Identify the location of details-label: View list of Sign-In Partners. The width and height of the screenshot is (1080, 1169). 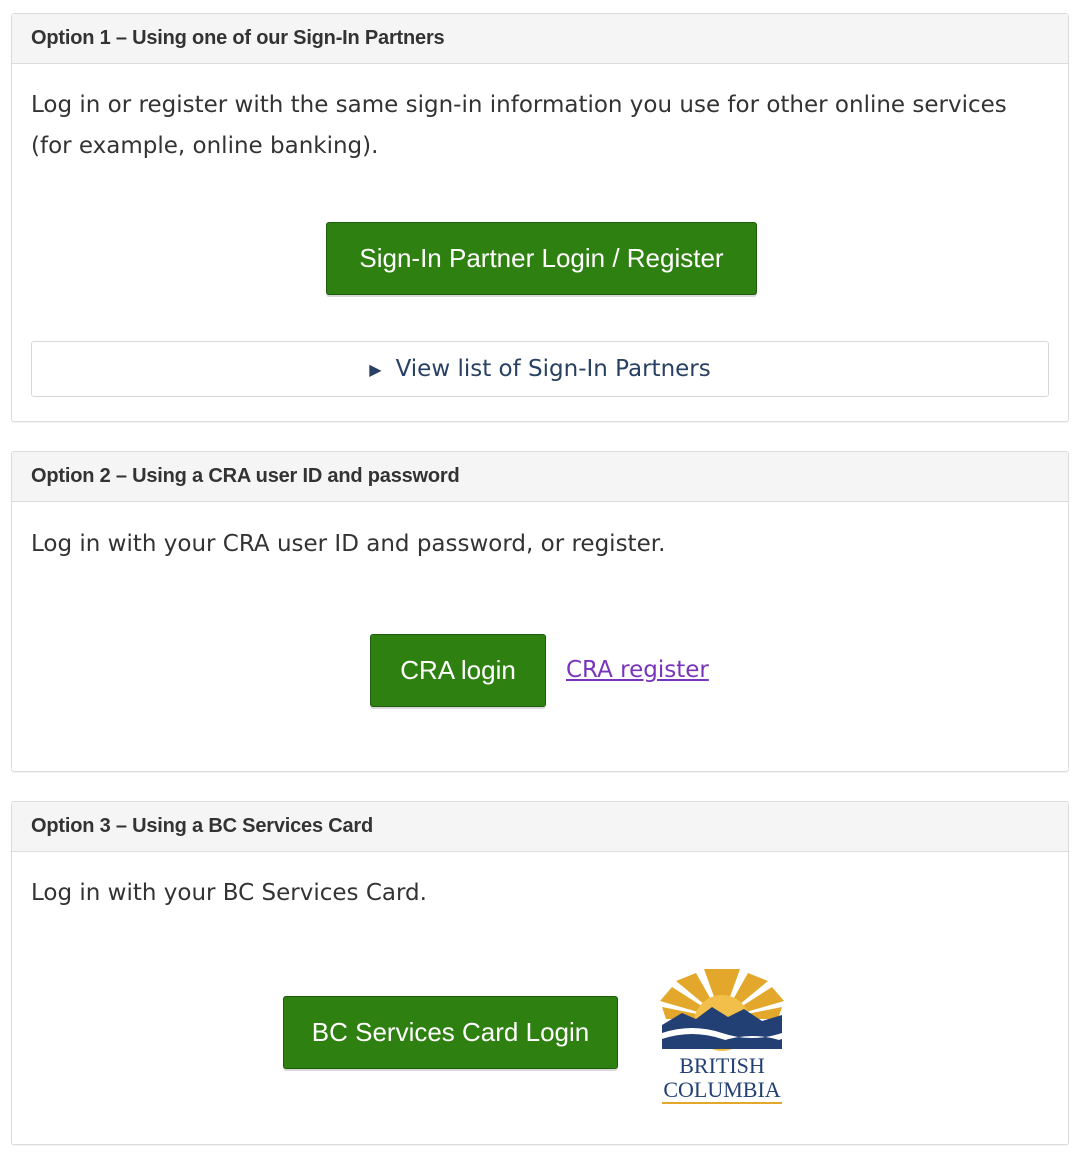
(553, 369).